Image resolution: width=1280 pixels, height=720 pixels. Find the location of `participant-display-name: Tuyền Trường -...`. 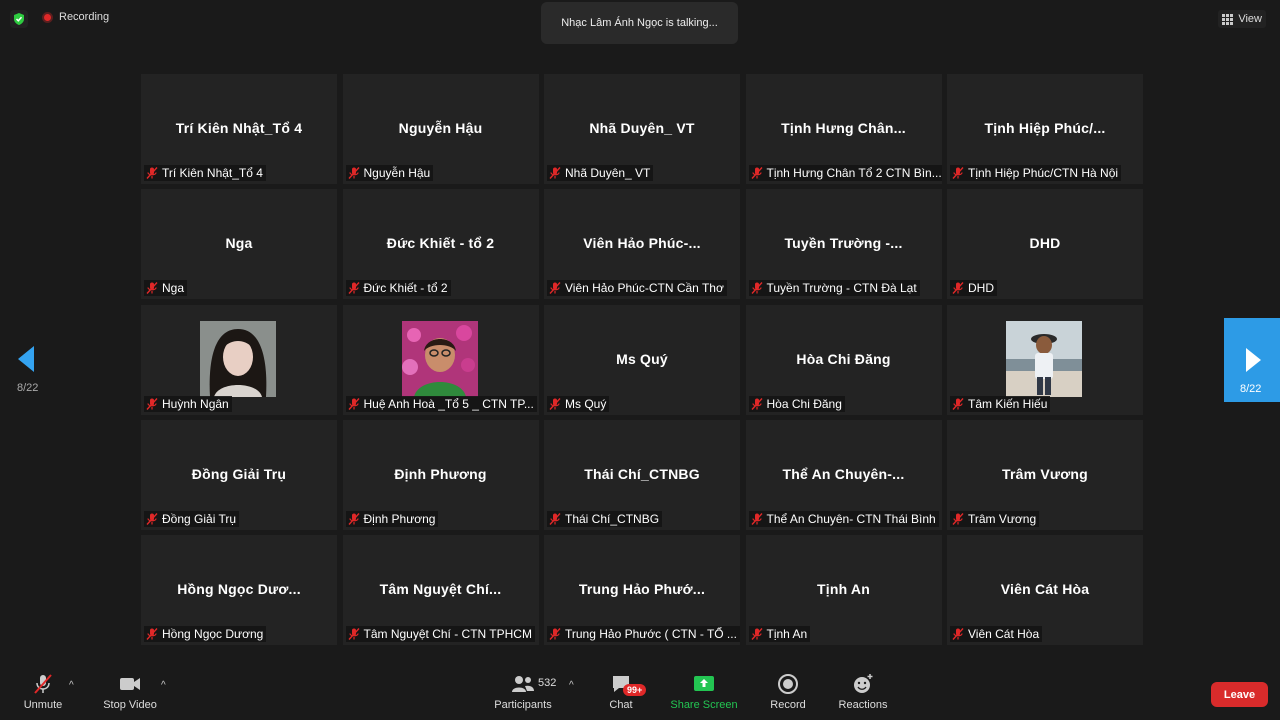

participant-display-name: Tuyền Trường -... is located at coordinates (843, 243).